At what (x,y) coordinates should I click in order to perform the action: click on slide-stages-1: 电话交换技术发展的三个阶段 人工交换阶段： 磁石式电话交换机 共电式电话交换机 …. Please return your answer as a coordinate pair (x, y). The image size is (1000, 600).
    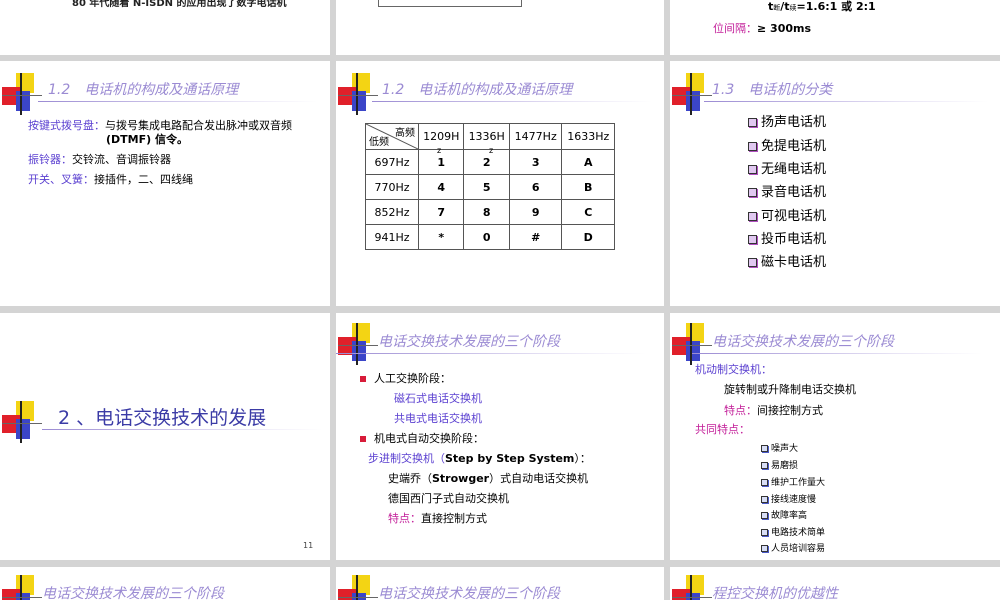
    Looking at the image, I should click on (500, 436).